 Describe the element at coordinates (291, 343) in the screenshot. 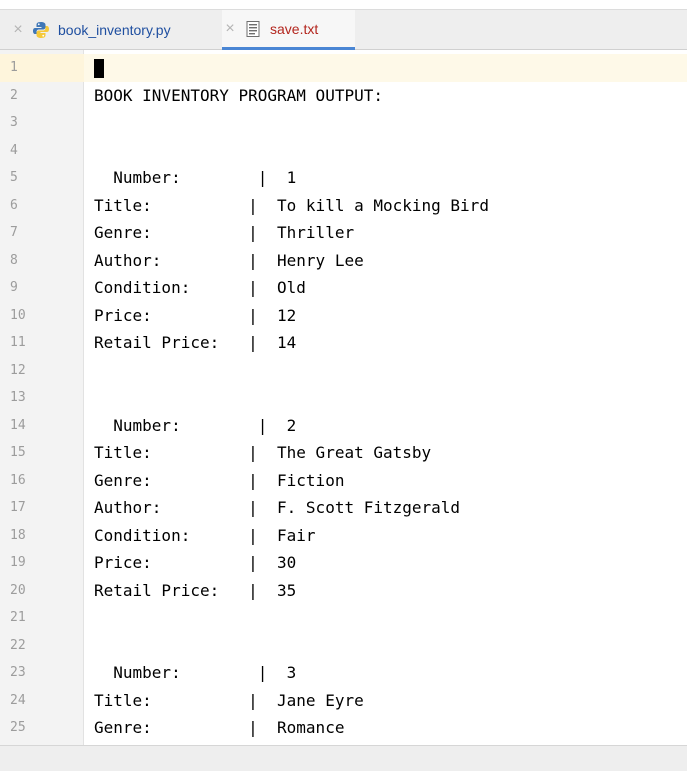

I see `code-line: Retail Price: | 14` at that location.